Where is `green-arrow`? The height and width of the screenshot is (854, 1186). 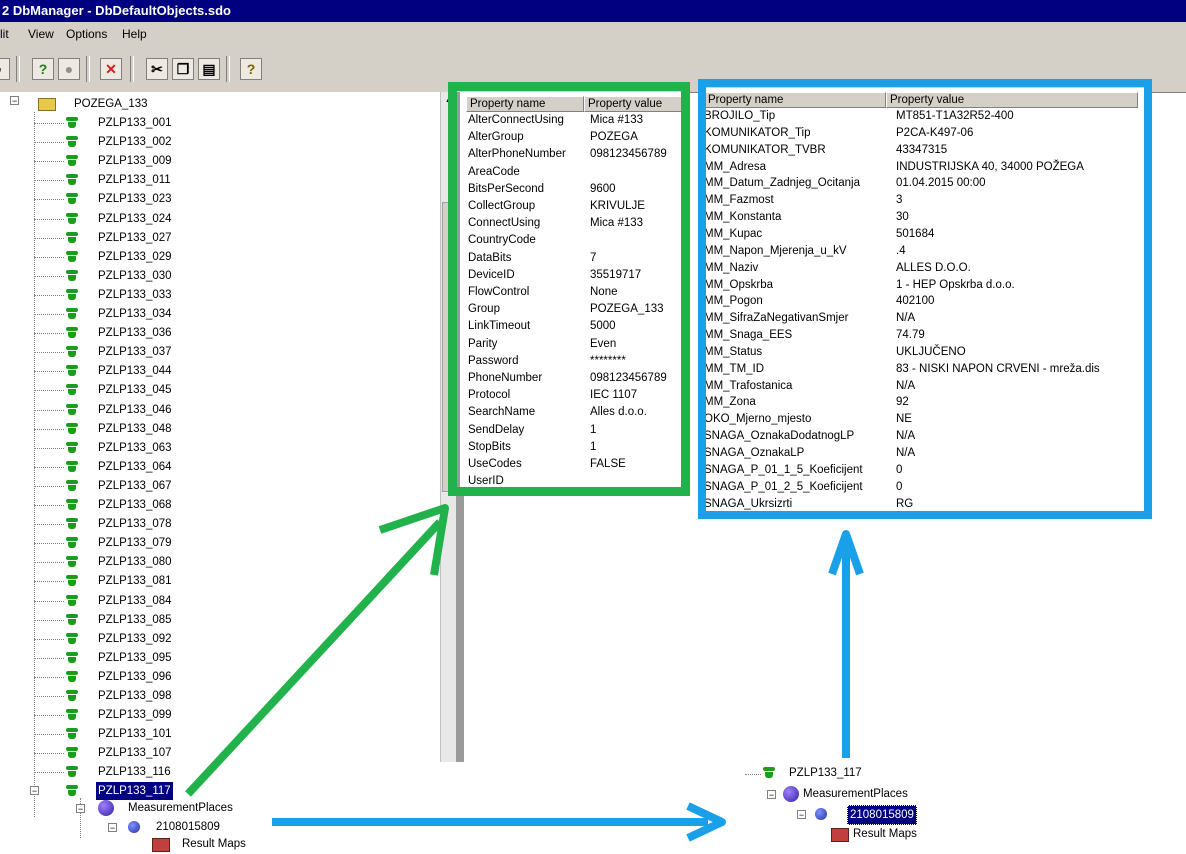 green-arrow is located at coordinates (314, 658).